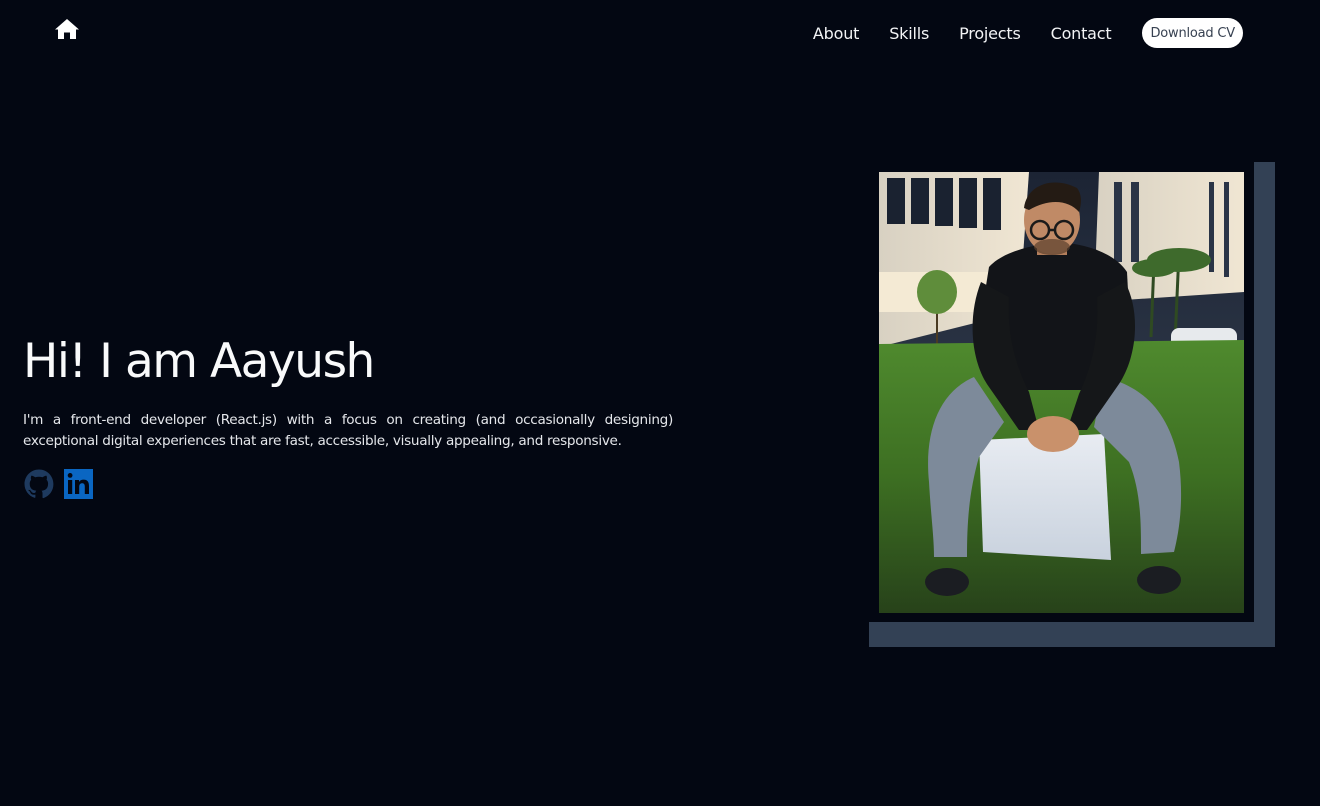 This screenshot has width=1320, height=806. I want to click on social-links, so click(58, 484).